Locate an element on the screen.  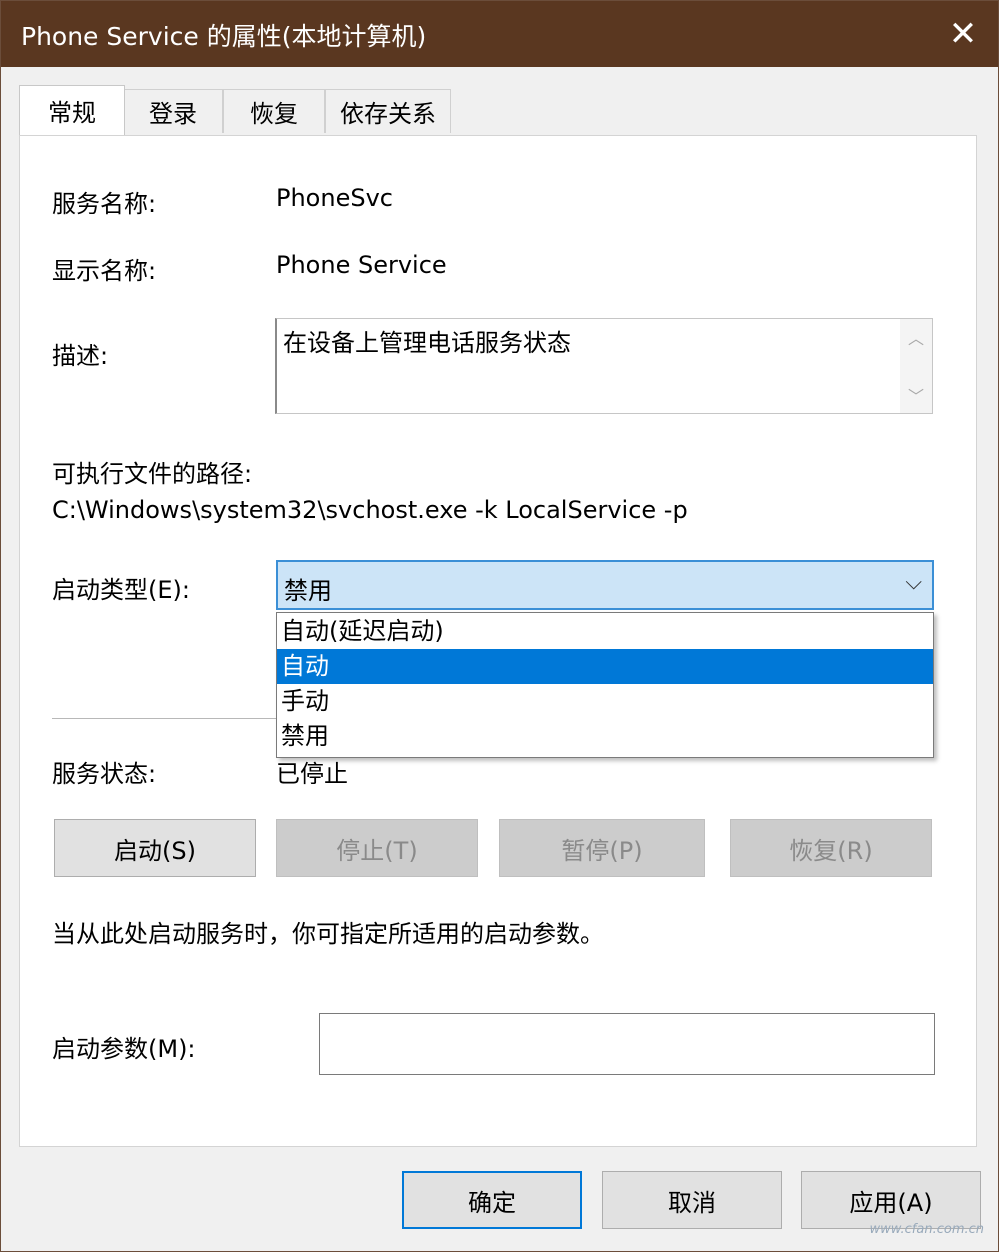
description-label: 描述: is located at coordinates (80, 356).